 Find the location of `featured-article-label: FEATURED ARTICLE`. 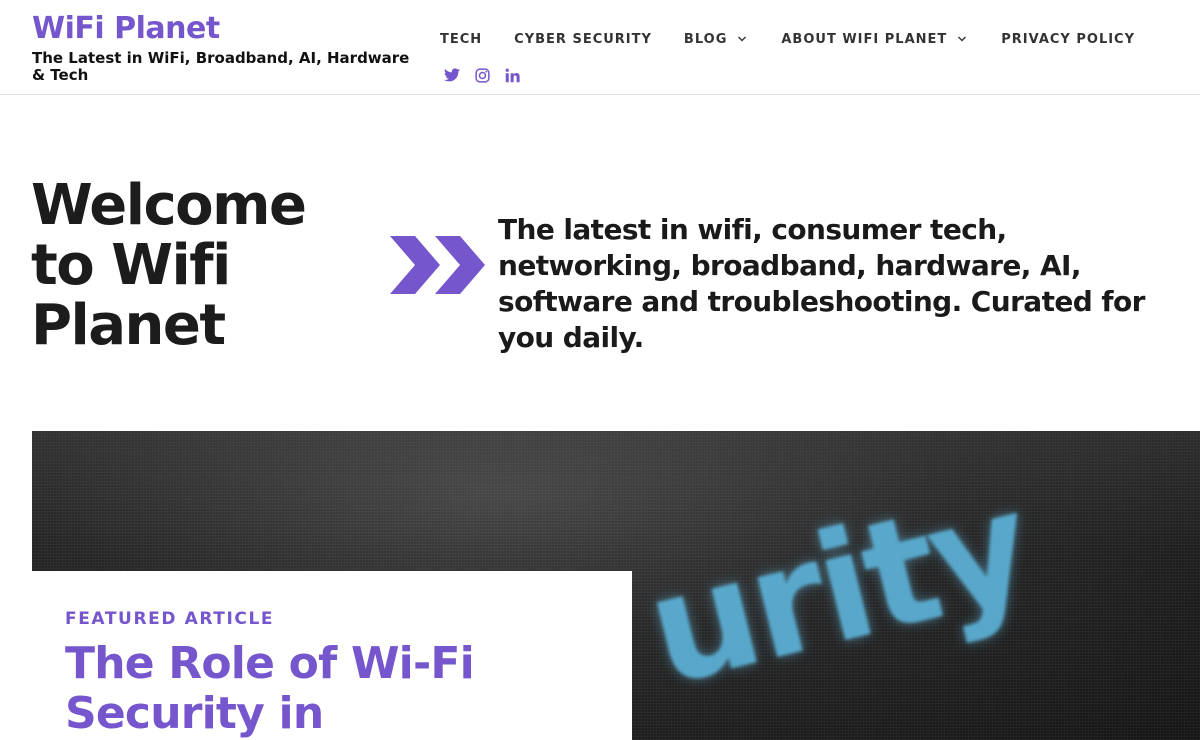

featured-article-label: FEATURED ARTICLE is located at coordinates (170, 619).